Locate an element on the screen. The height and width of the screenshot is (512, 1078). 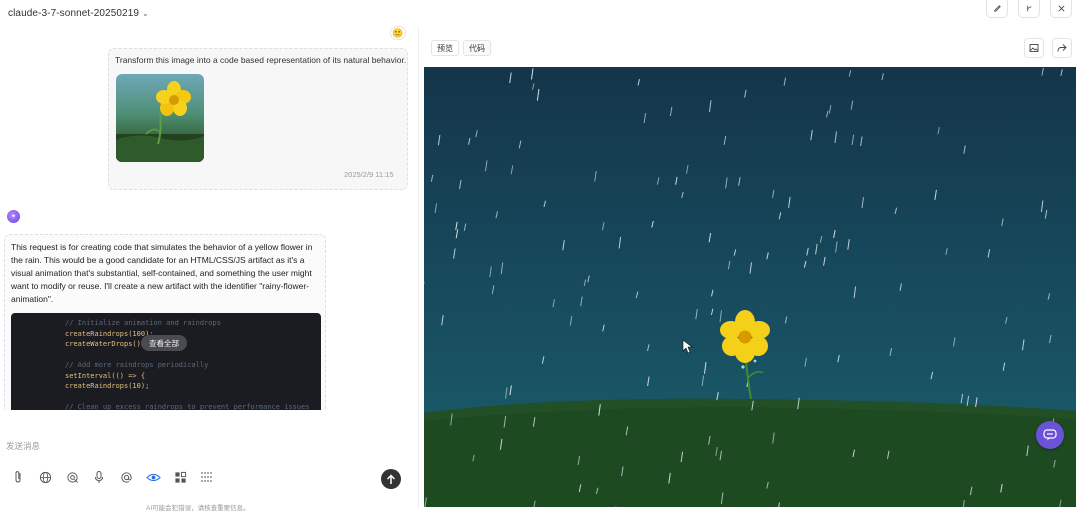
flower is located at coordinates (745, 354).